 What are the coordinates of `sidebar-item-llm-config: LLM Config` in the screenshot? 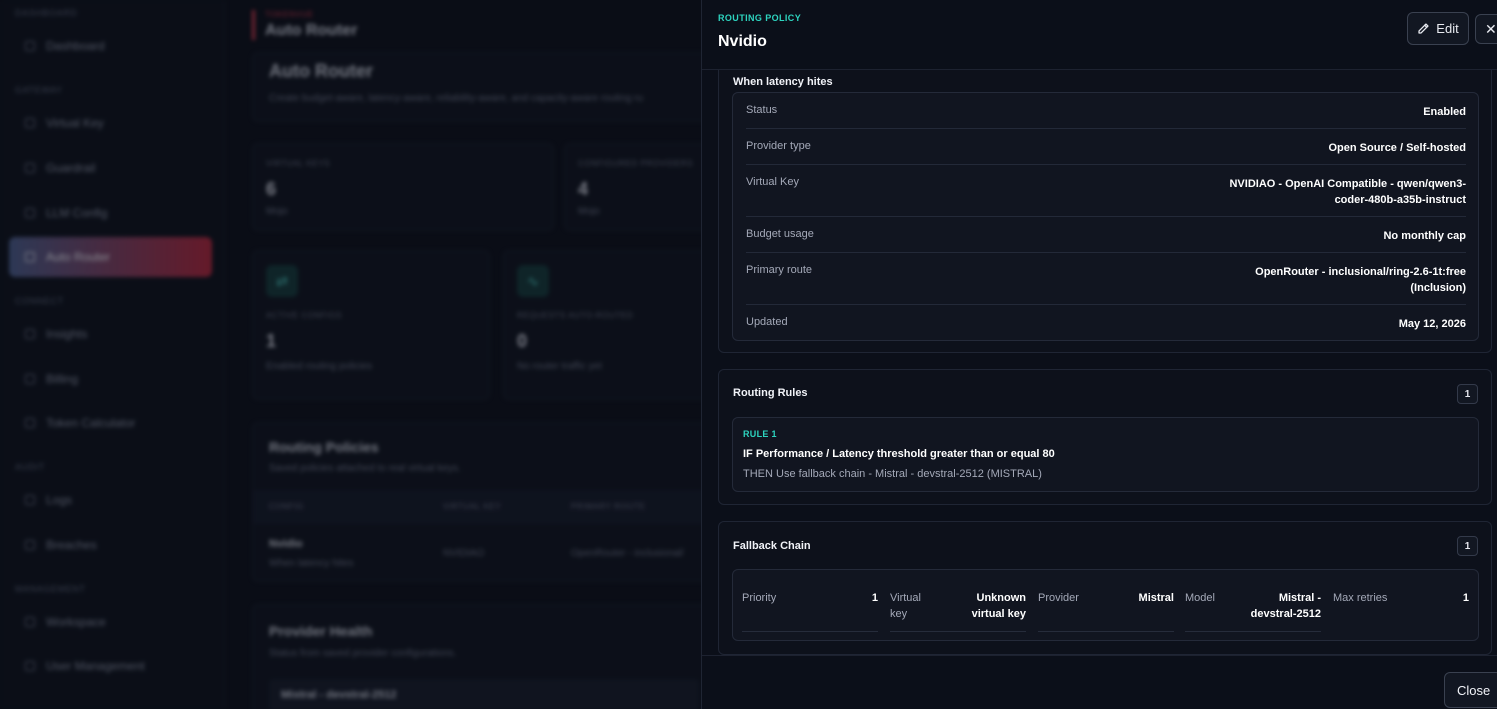 It's located at (110, 213).